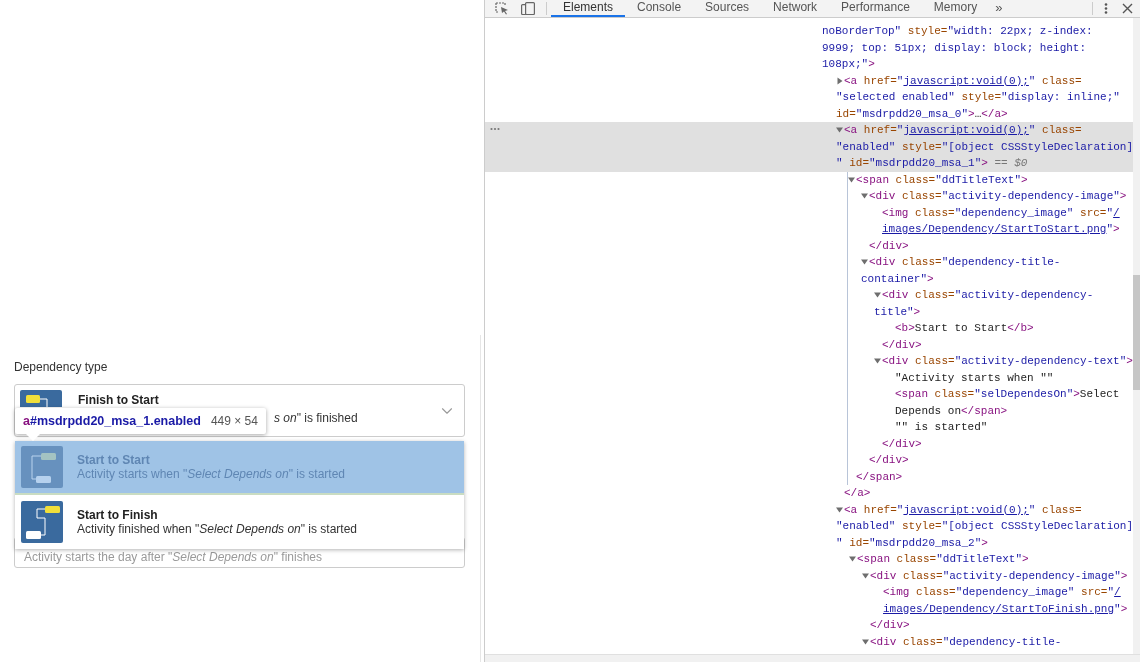  I want to click on option-title: Finish to Start, so click(119, 399).